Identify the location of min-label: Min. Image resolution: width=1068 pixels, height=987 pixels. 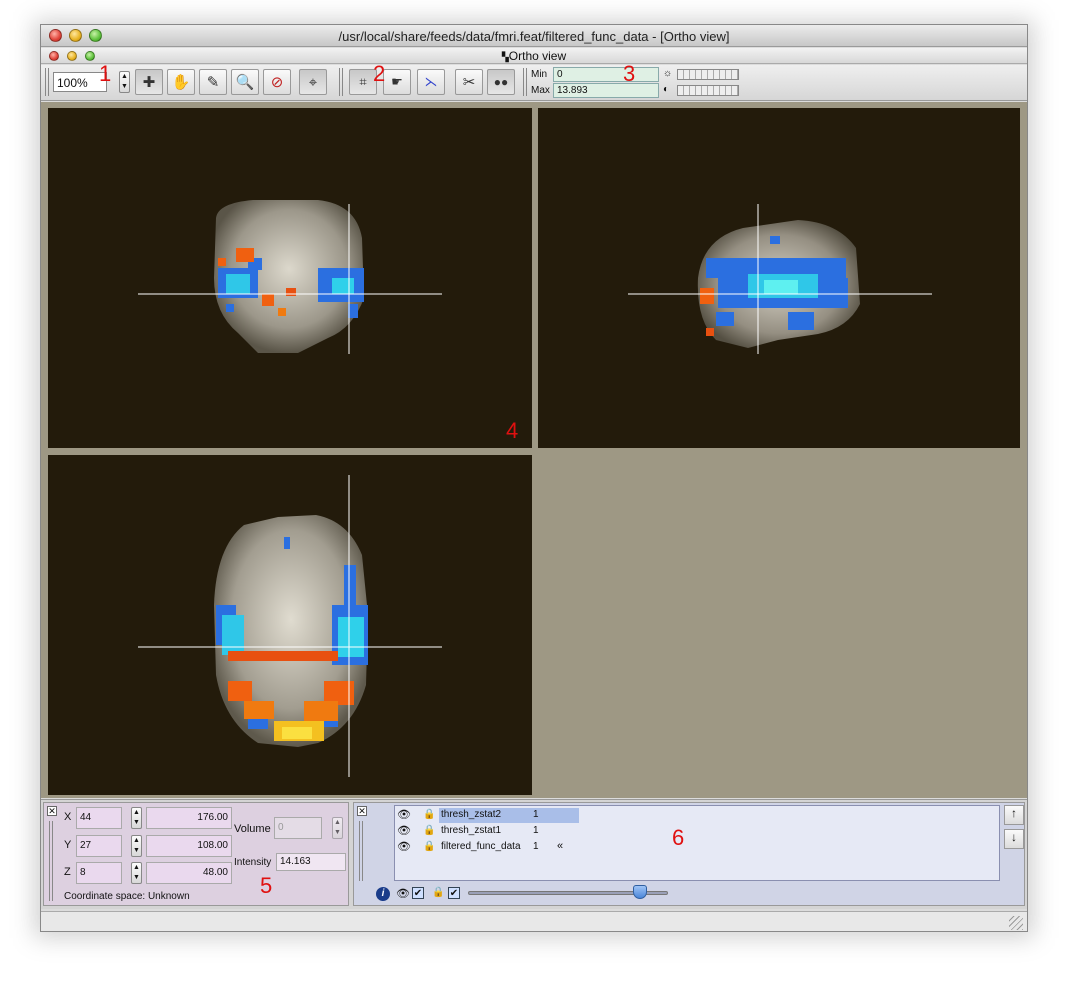
(539, 74).